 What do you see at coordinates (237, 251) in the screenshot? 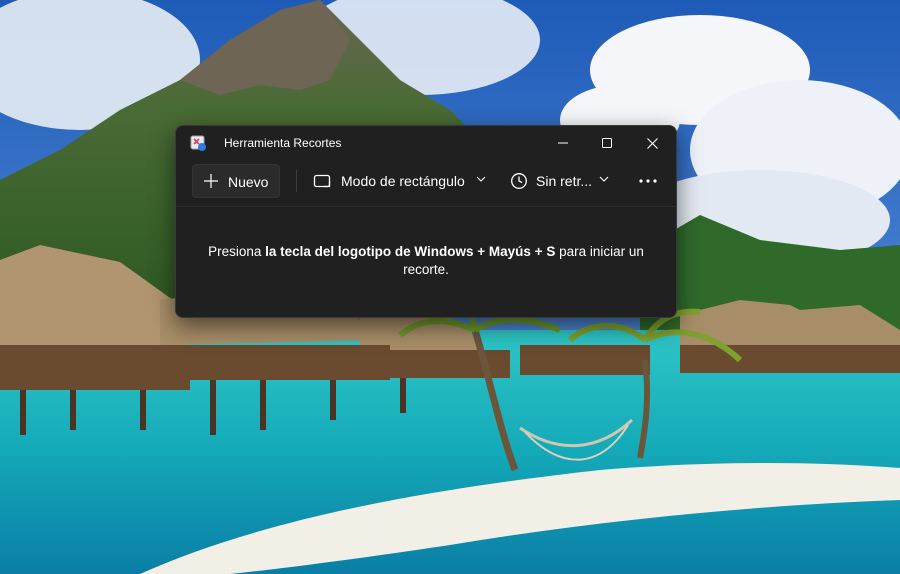
I see `hint-prefix: Presiona` at bounding box center [237, 251].